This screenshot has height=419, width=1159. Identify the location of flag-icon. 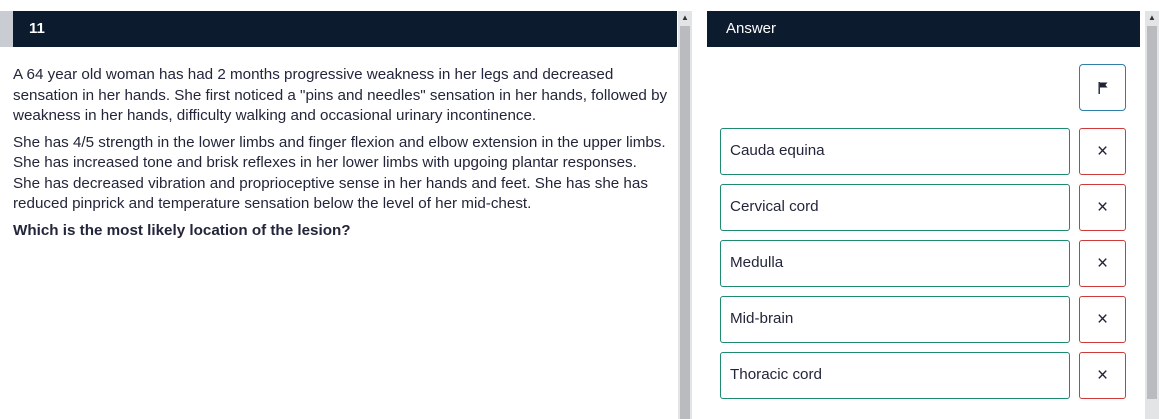
(1102, 87).